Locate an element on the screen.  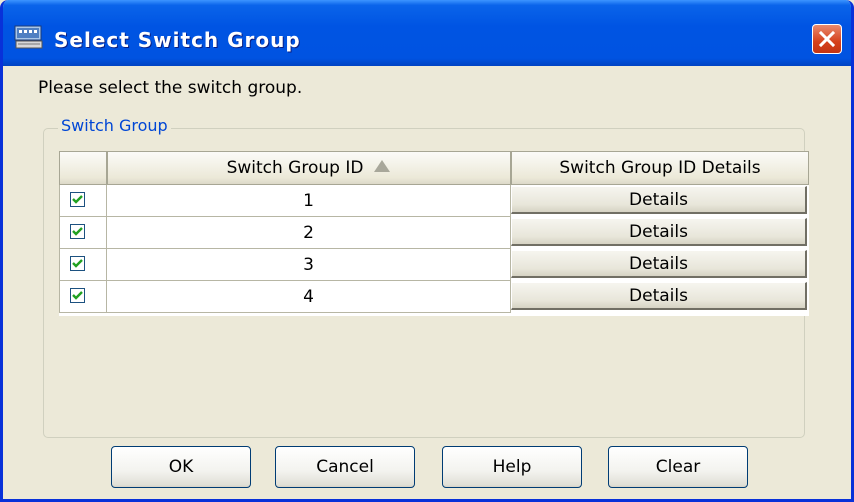
switch-group-id-header: Switch Group ID is located at coordinates (309, 168).